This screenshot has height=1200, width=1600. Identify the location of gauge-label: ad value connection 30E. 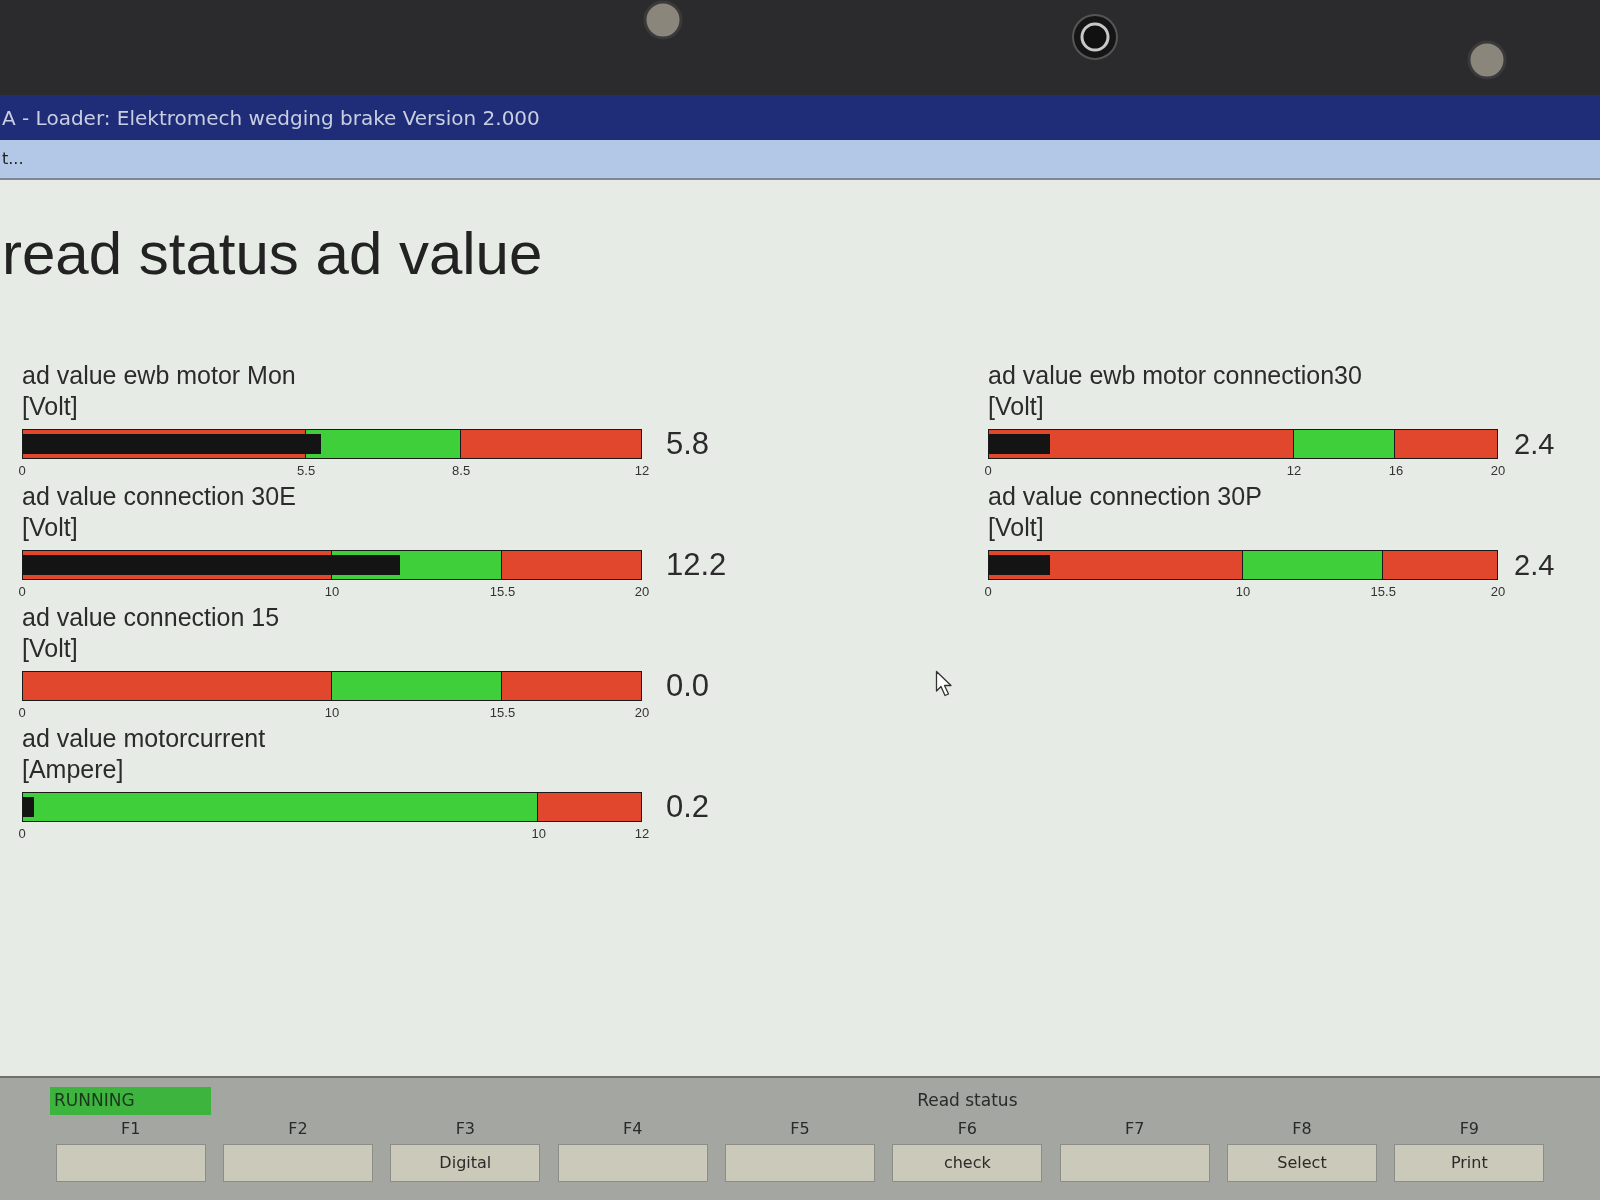
(159, 496).